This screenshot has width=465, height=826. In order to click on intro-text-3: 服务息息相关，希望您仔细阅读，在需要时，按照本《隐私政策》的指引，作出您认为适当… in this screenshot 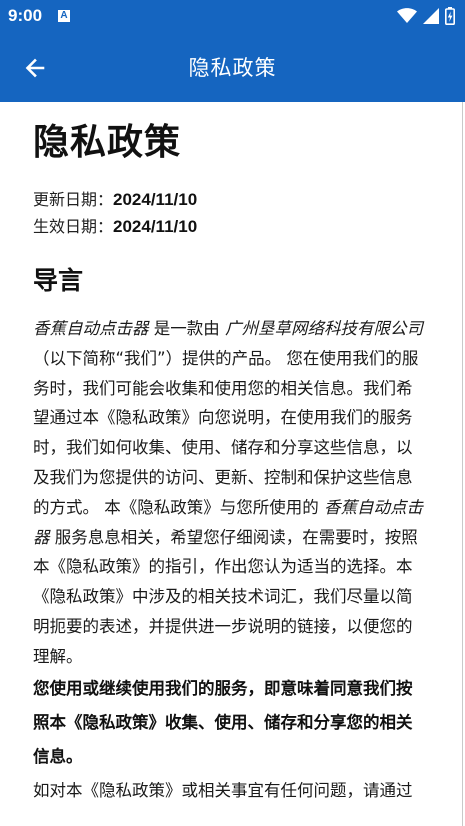, I will do `click(225, 596)`.